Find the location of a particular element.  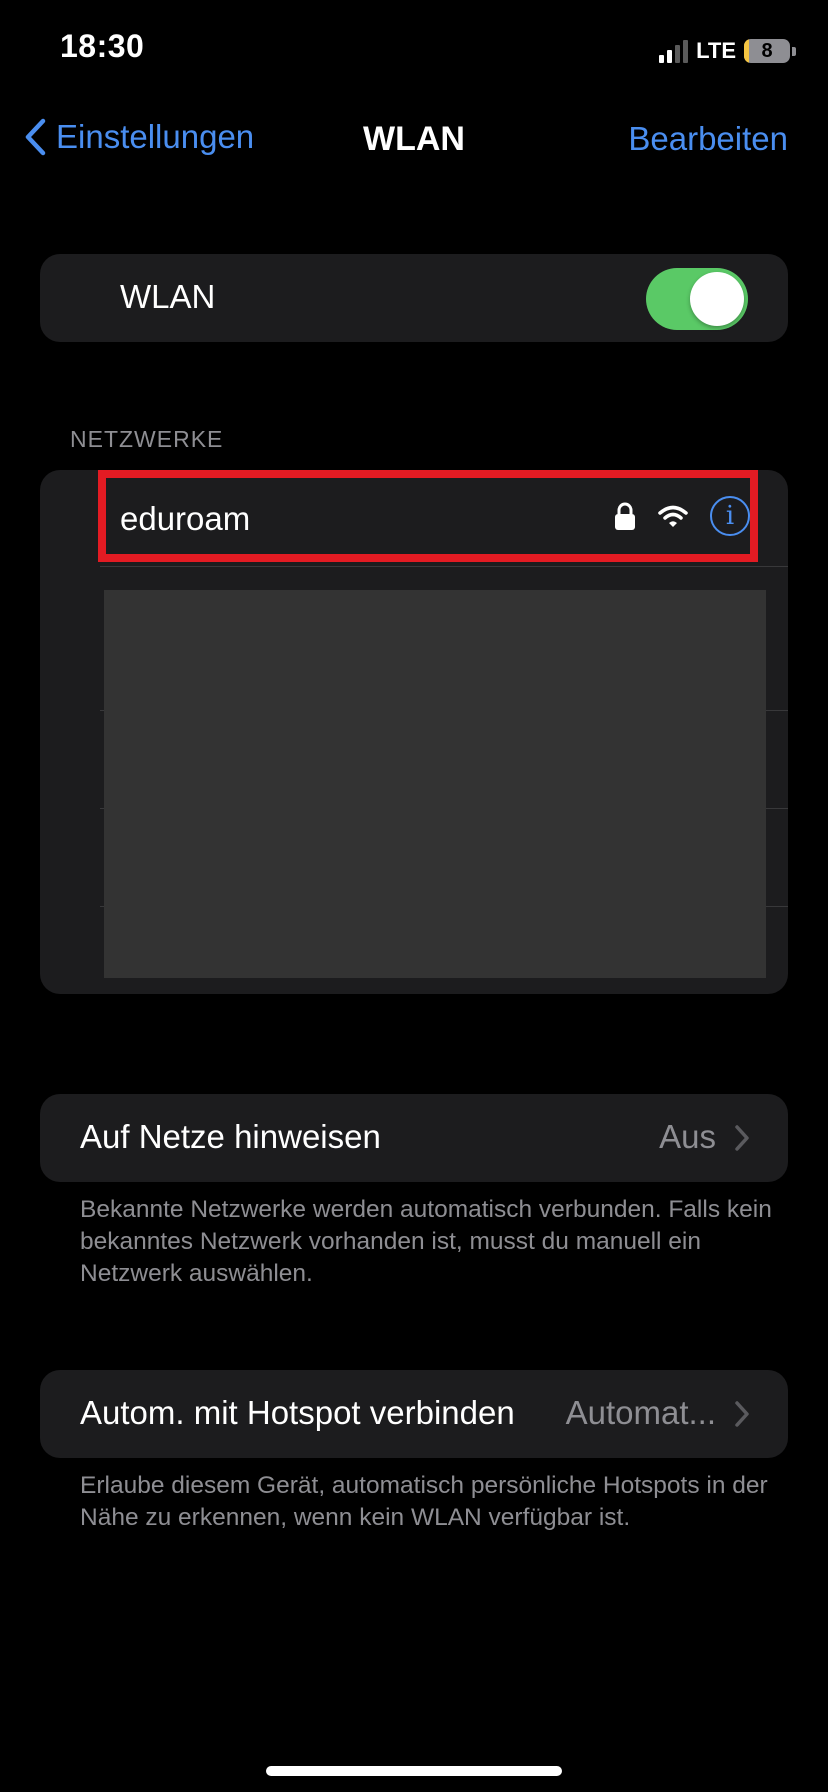

home-indicator is located at coordinates (414, 1771).